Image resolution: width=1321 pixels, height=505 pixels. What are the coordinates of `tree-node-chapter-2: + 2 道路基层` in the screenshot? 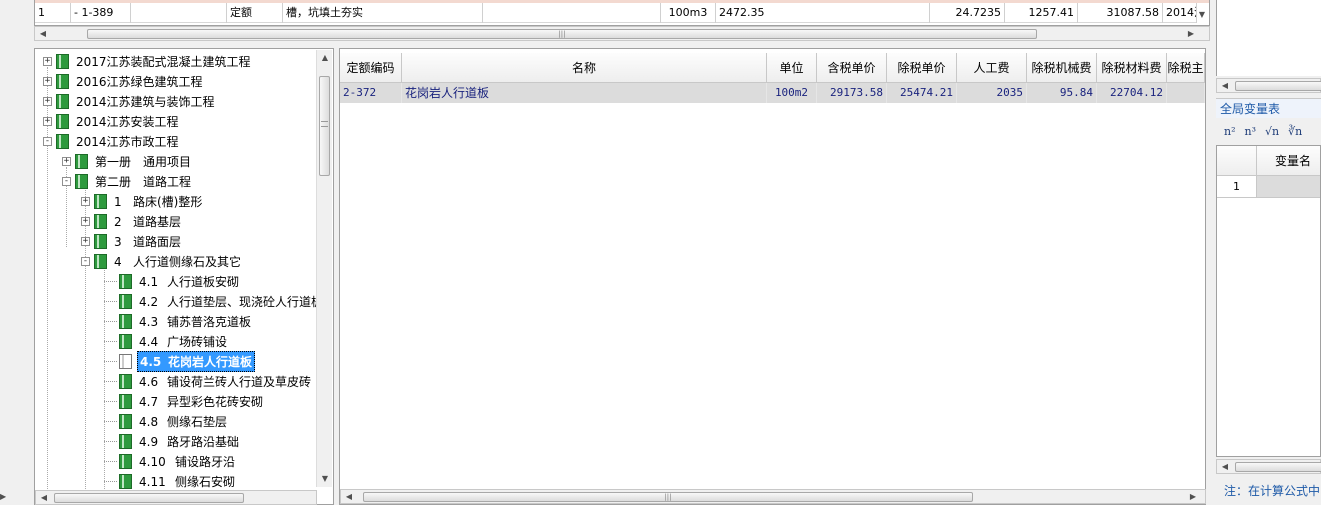 It's located at (132, 221).